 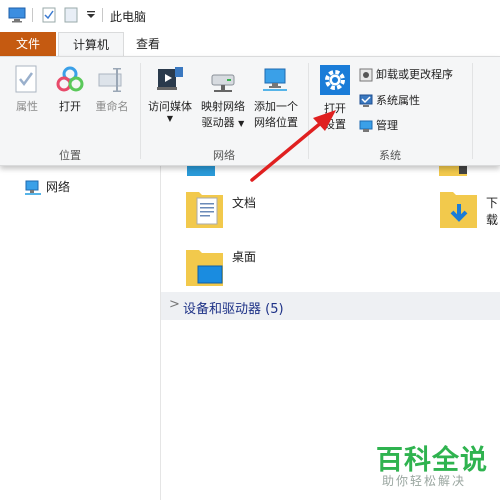 What do you see at coordinates (335, 80) in the screenshot?
I see `gear-icon` at bounding box center [335, 80].